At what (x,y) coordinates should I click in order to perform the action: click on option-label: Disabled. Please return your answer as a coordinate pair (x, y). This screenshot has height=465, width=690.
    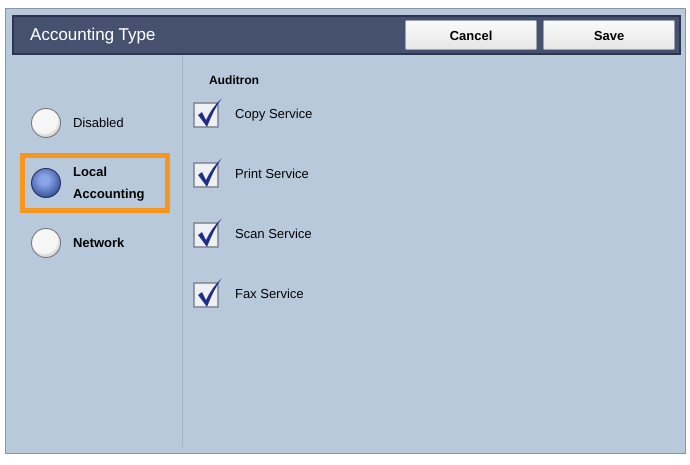
    Looking at the image, I should click on (98, 123).